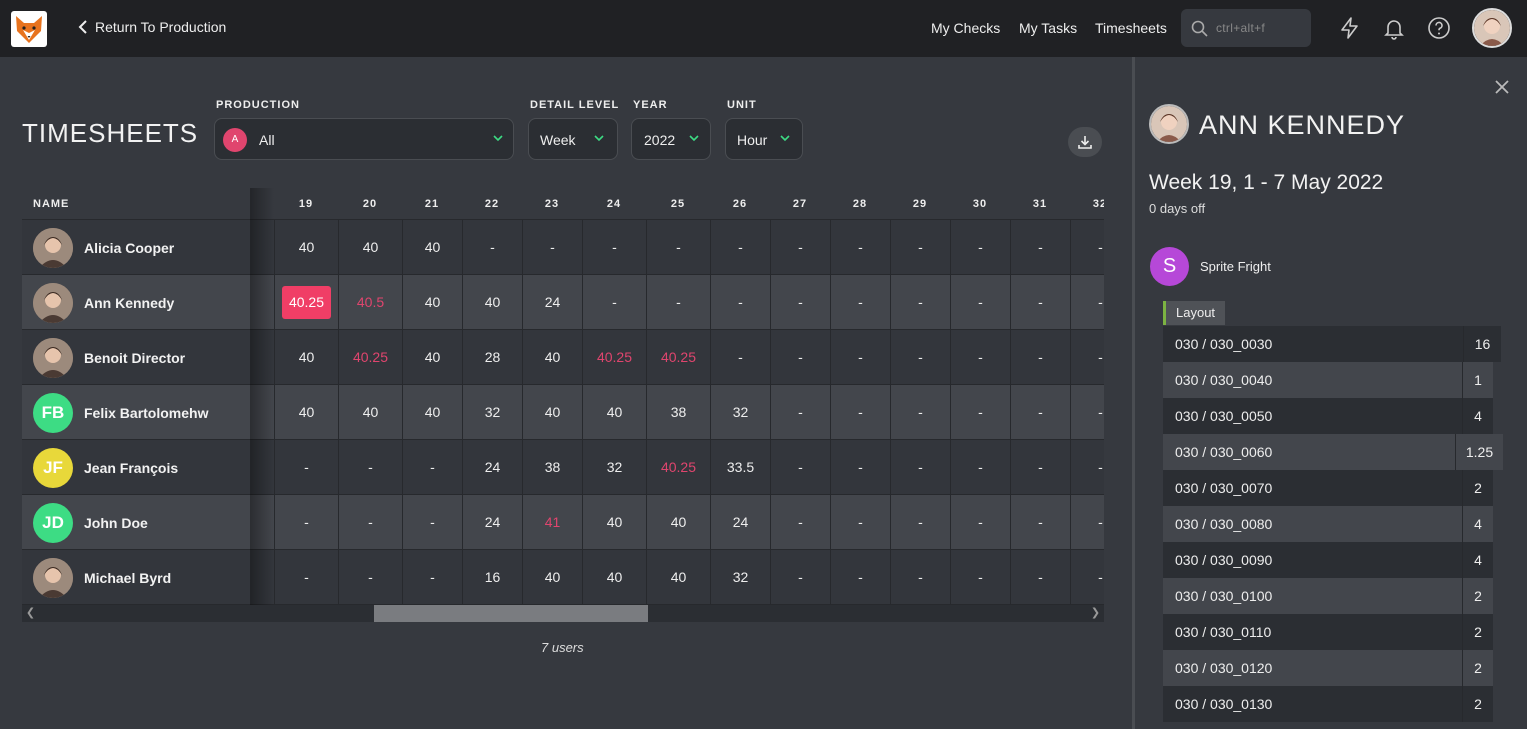 This screenshot has height=729, width=1527. I want to click on table-row: Michael Byrd - - -16 40 40 40 32- - - - - -, so click(563, 577).